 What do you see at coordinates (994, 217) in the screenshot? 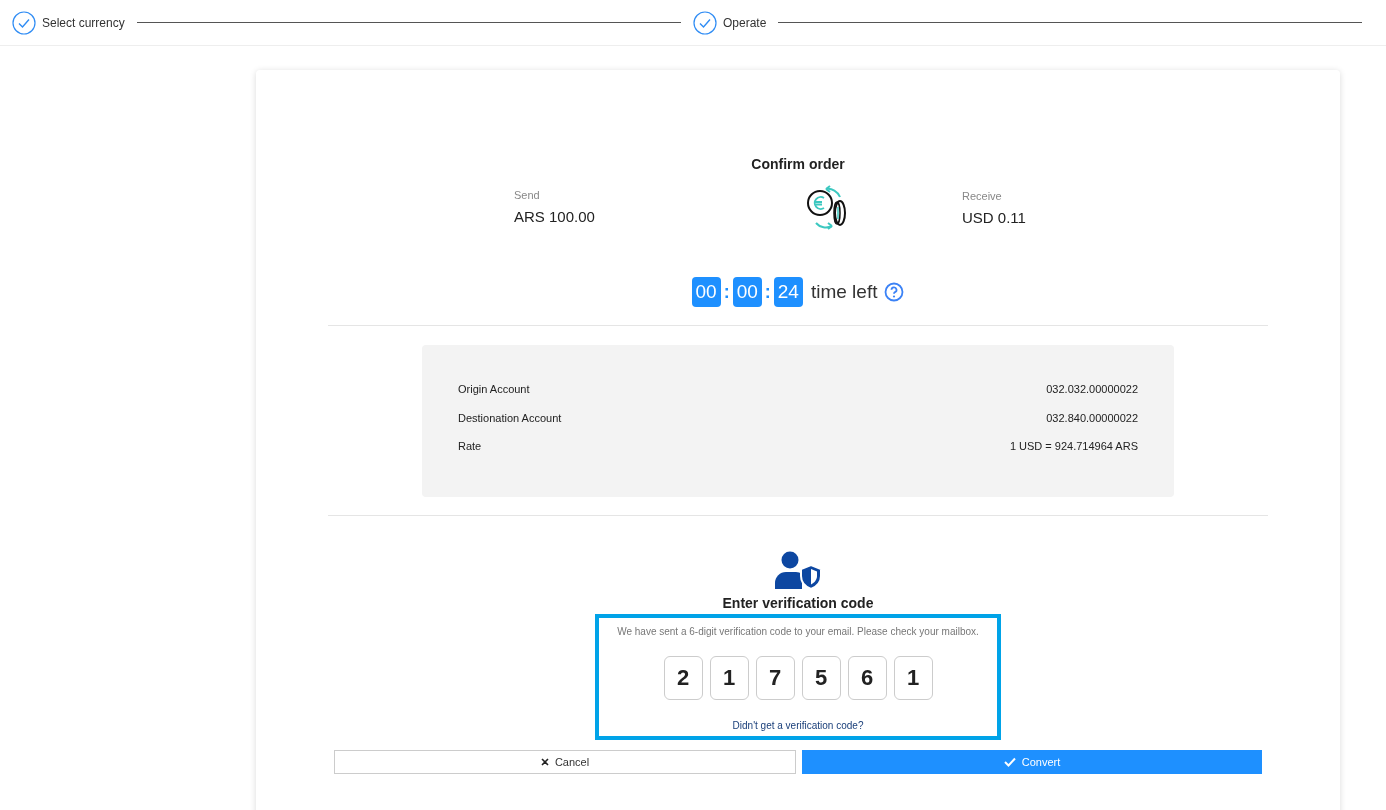
I see `receive-amount: USD 0.11` at bounding box center [994, 217].